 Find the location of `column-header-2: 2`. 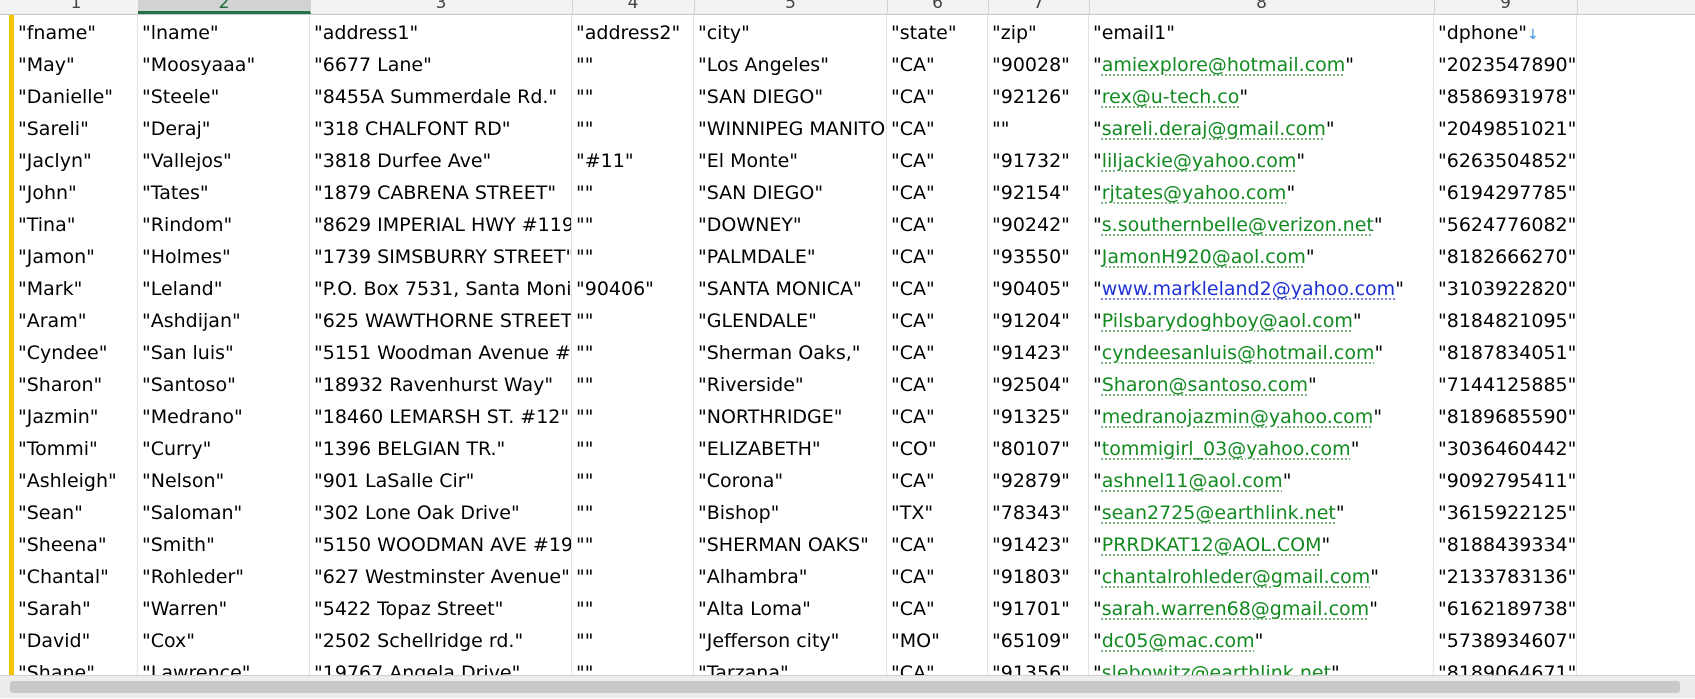

column-header-2: 2 is located at coordinates (224, 7).